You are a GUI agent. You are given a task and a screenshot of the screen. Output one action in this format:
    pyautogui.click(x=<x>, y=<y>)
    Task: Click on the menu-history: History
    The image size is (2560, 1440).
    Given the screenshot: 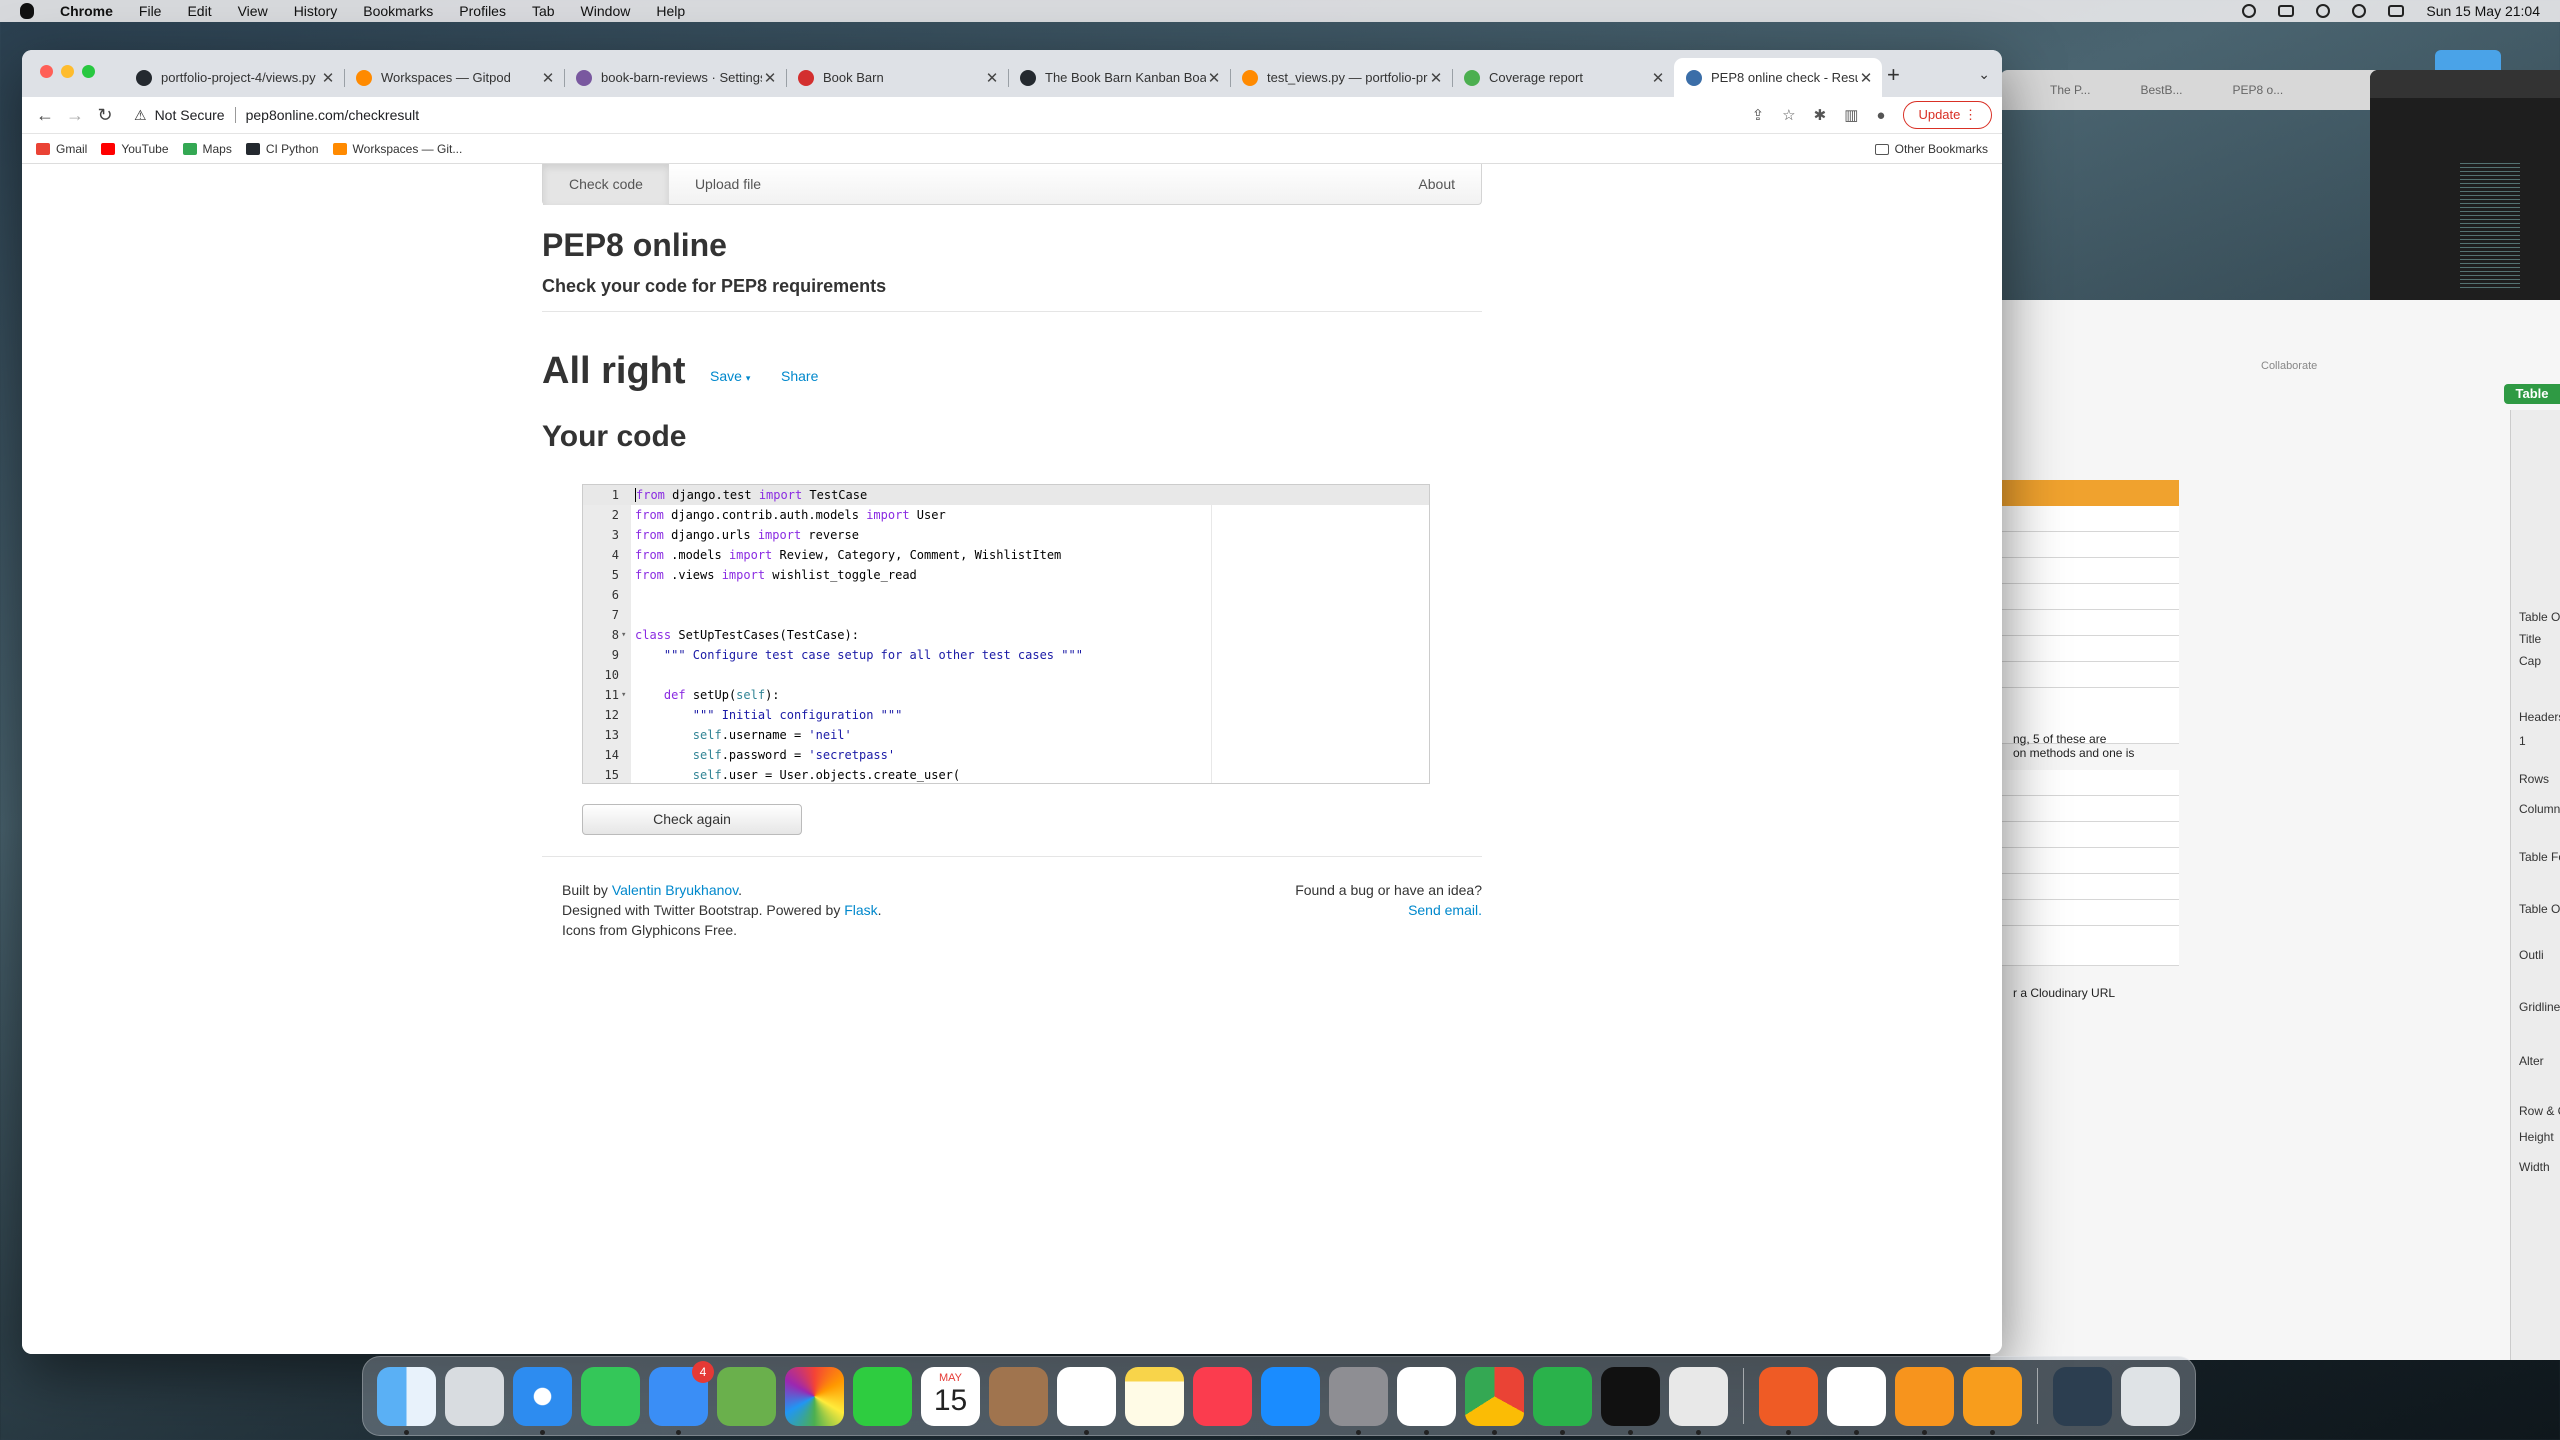 What is the action you would take?
    pyautogui.click(x=316, y=11)
    